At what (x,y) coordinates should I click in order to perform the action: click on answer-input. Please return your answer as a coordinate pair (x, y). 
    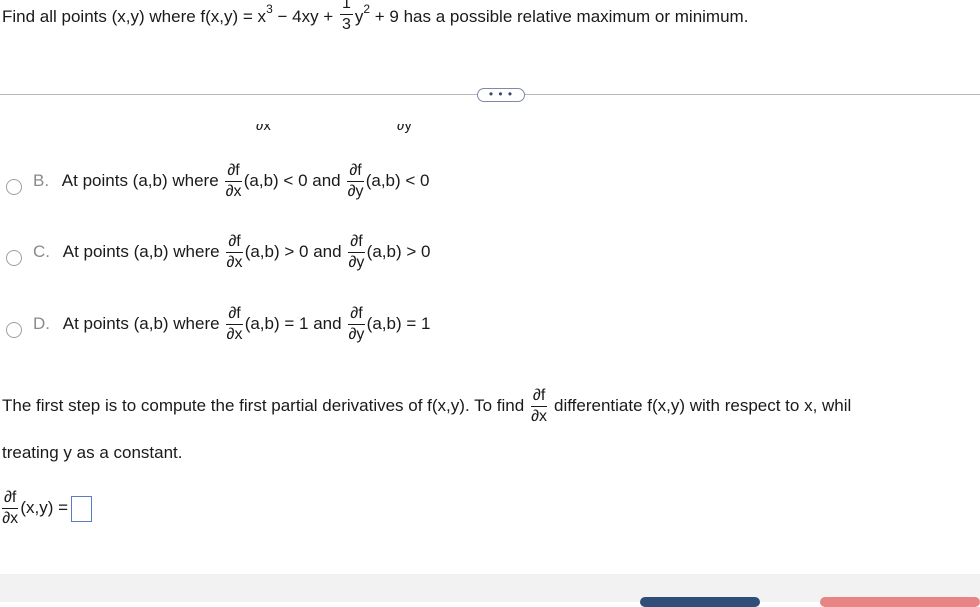
    Looking at the image, I should click on (82, 508).